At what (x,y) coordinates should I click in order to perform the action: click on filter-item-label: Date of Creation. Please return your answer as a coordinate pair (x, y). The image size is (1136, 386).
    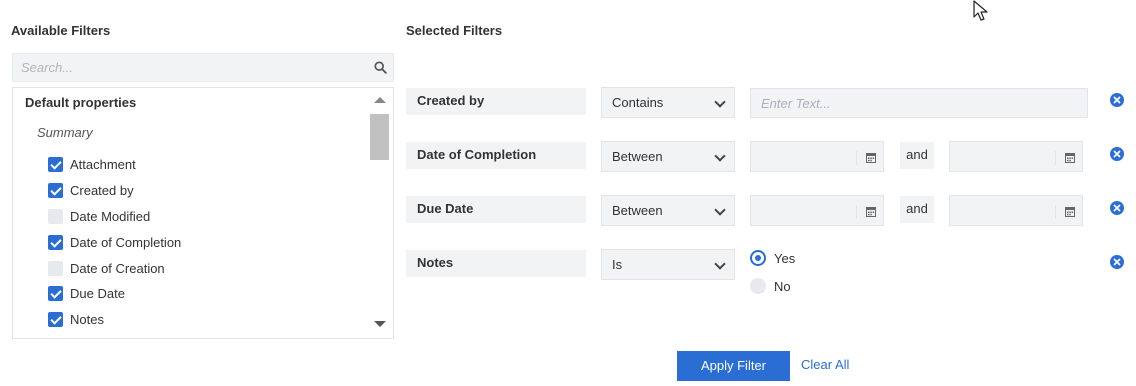
    Looking at the image, I should click on (117, 268).